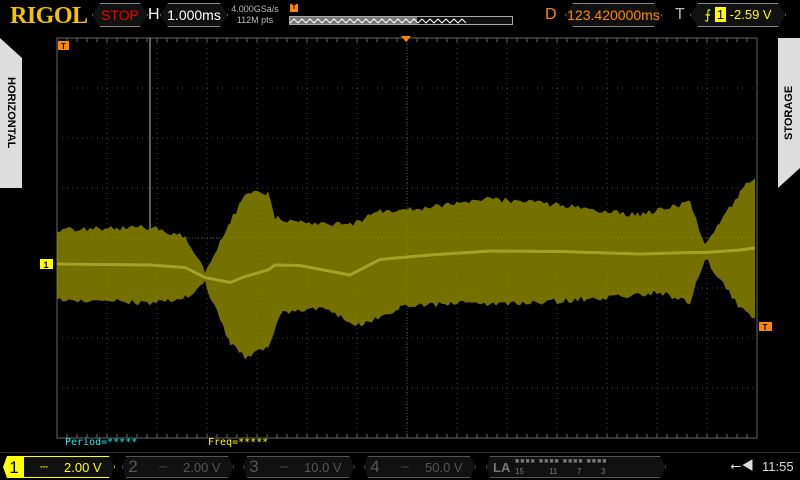 This screenshot has width=800, height=480. What do you see at coordinates (238, 442) in the screenshot?
I see `measurement-freq: Freq=*****` at bounding box center [238, 442].